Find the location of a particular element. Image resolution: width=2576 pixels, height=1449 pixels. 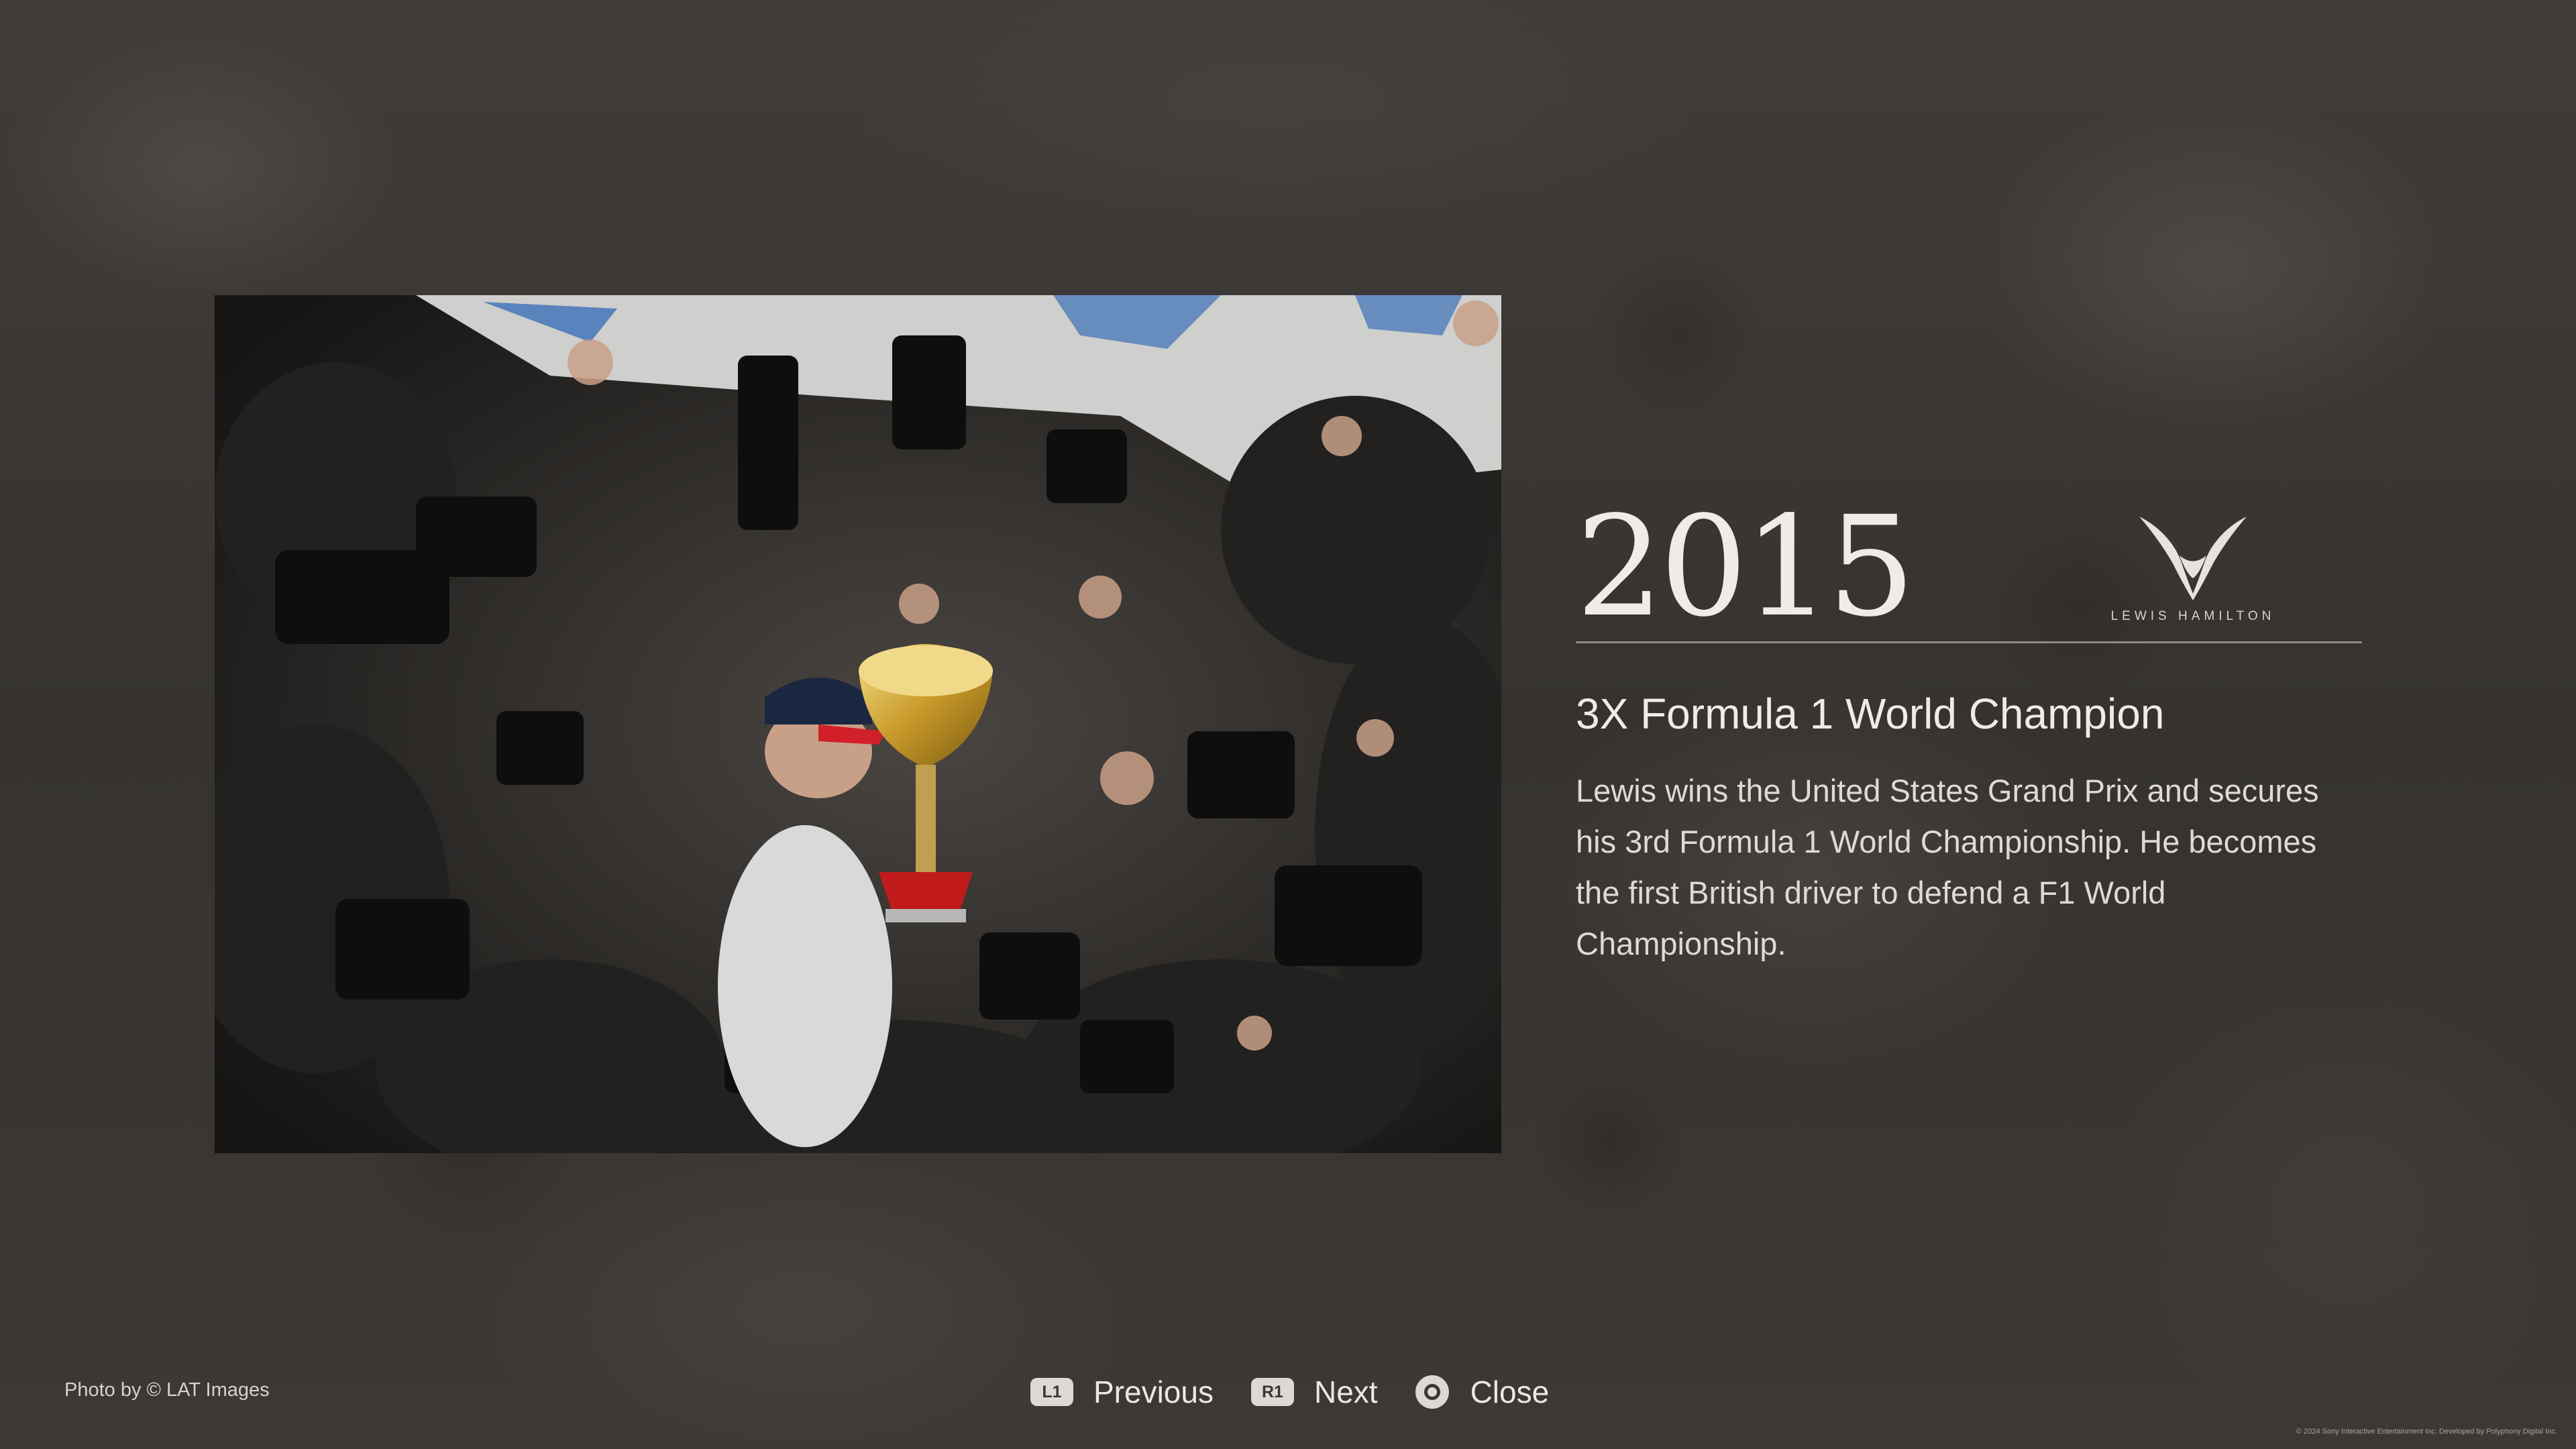

previous-button: L1 Previous is located at coordinates (1122, 1392).